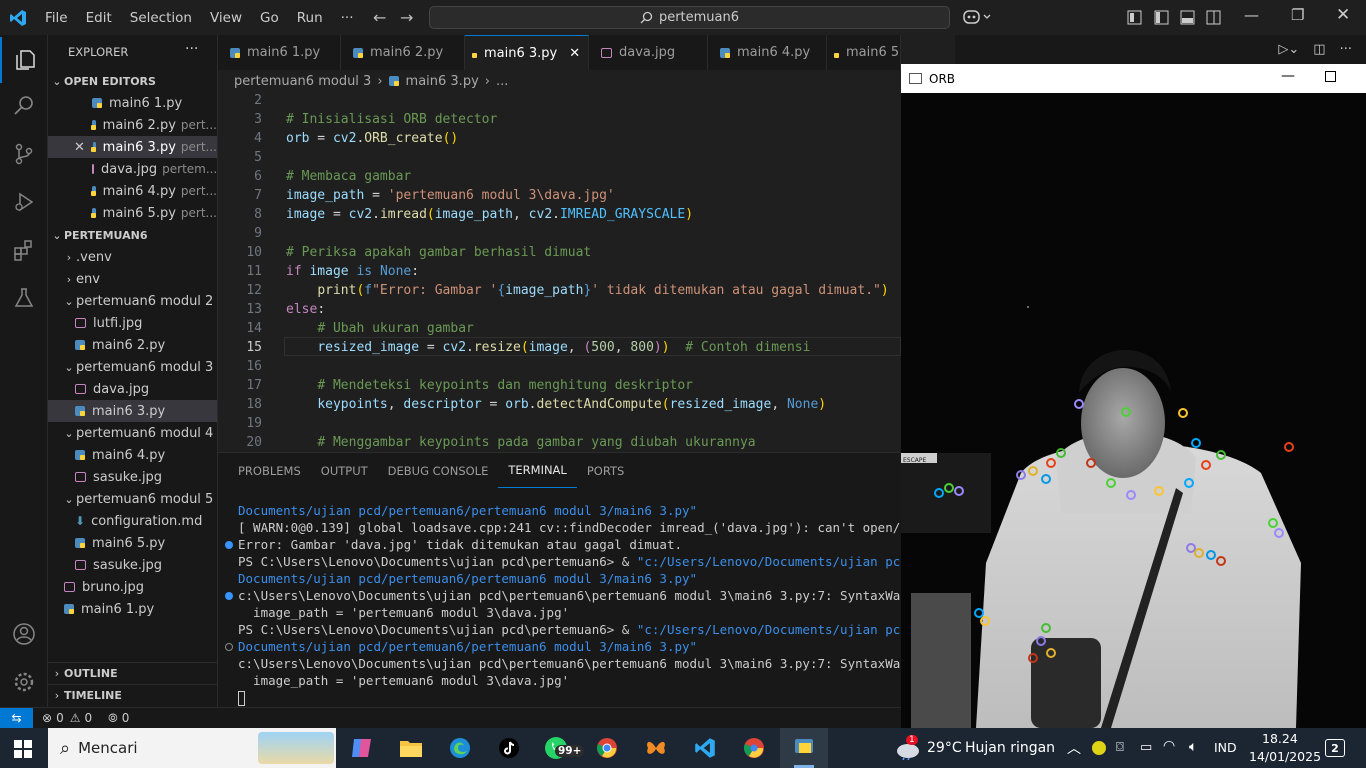  I want to click on file-explorer-icon, so click(411, 748).